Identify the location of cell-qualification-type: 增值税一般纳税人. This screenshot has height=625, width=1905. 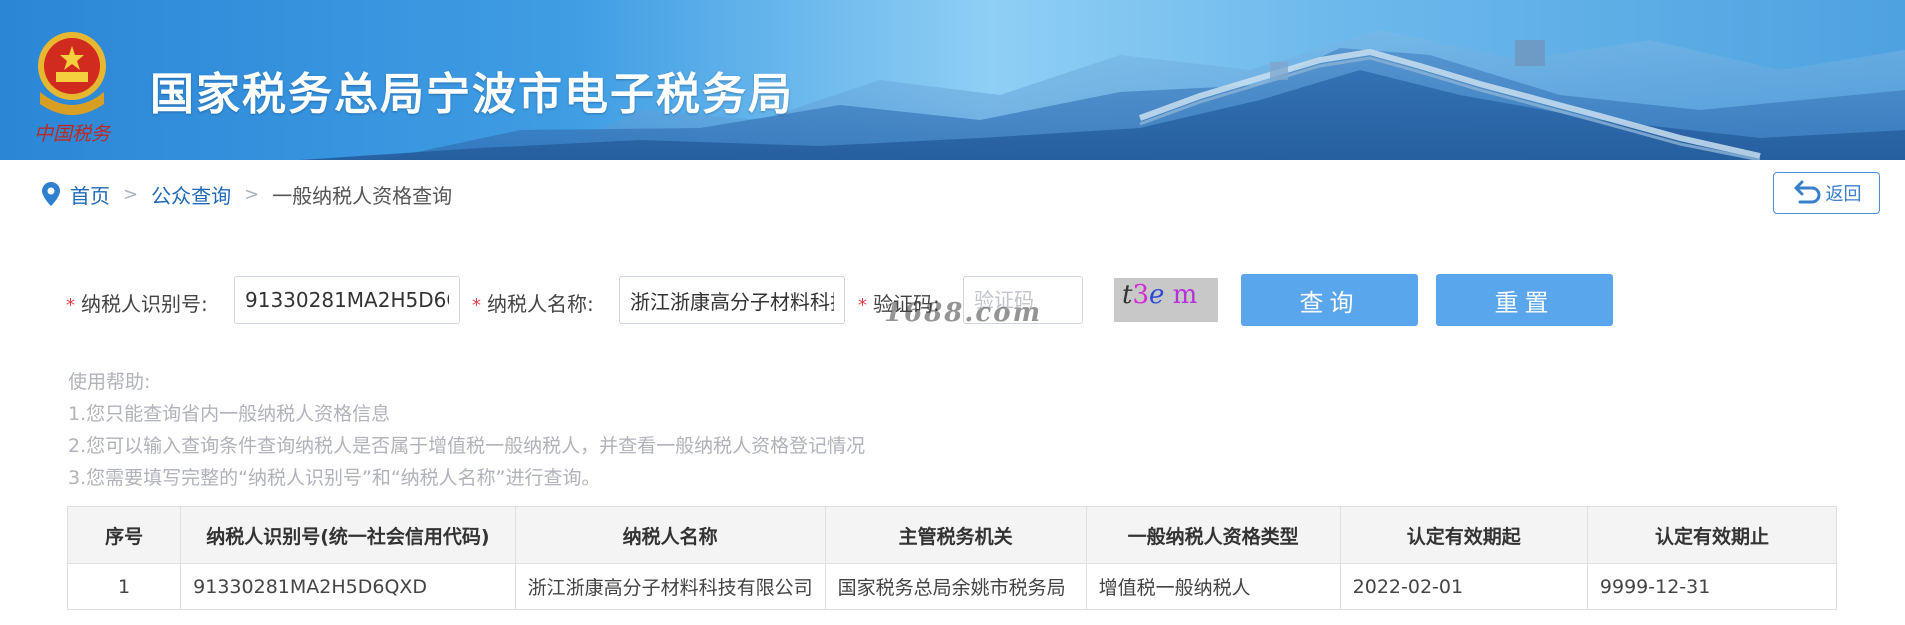
(1213, 586).